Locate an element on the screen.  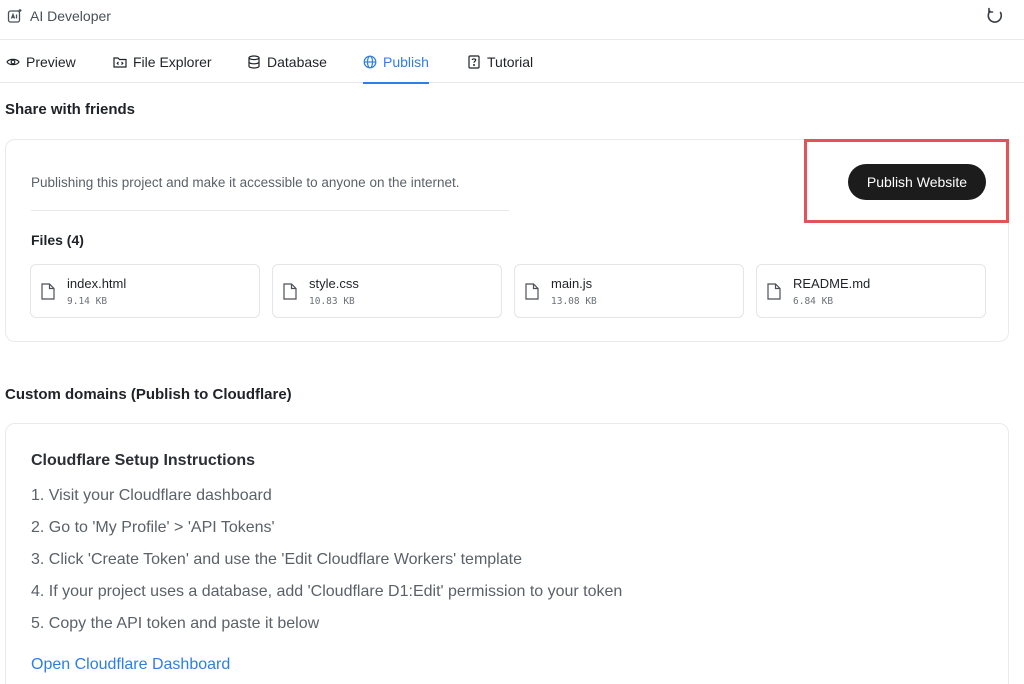
files-title: Files (4) is located at coordinates (57, 240).